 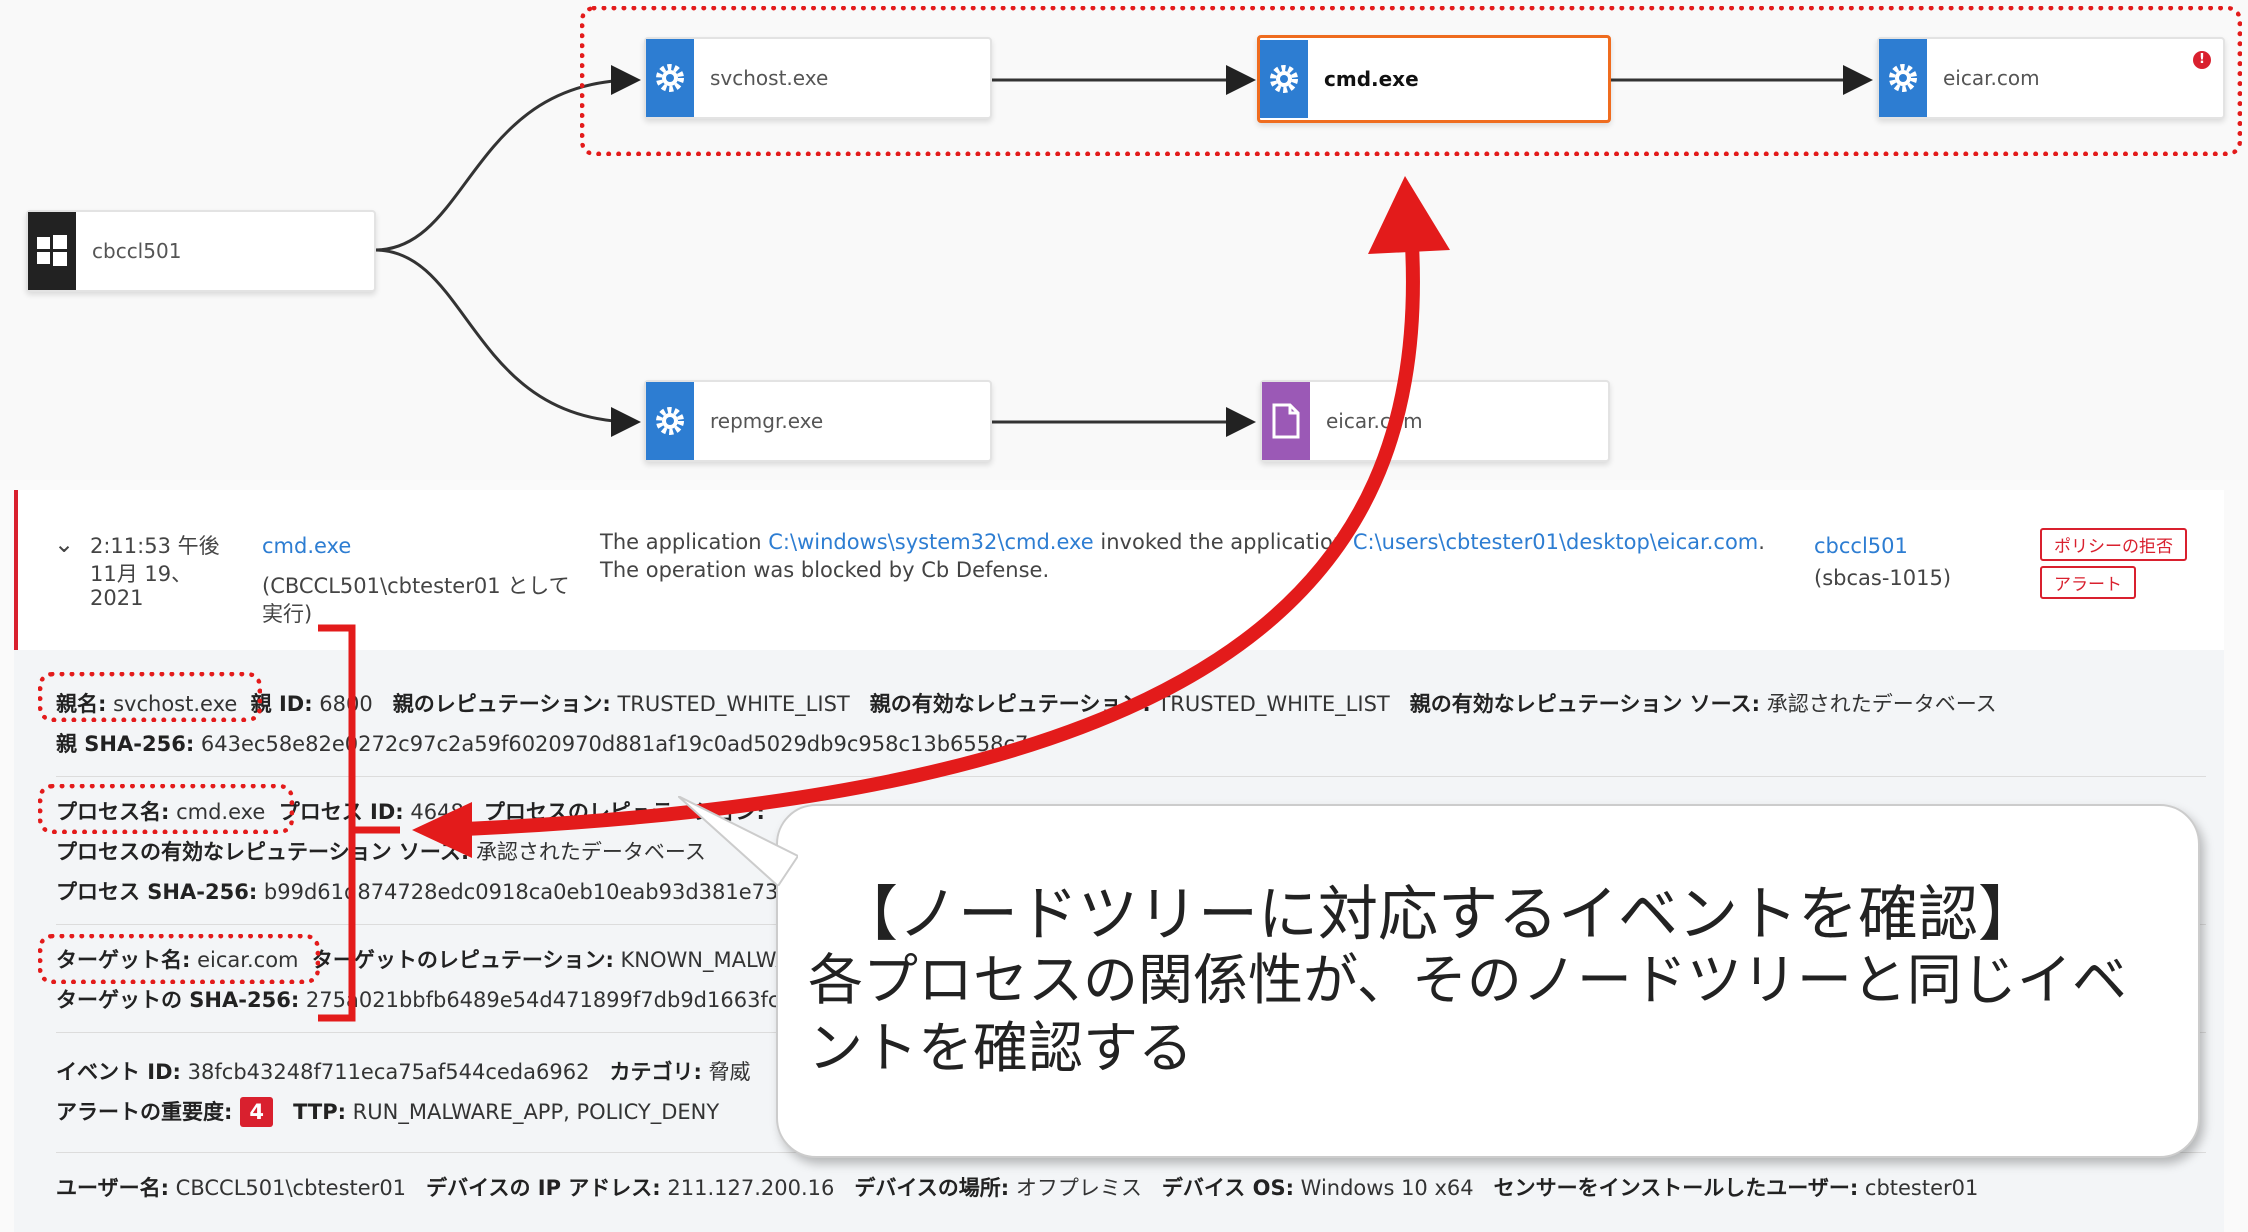 What do you see at coordinates (112, 1188) in the screenshot?
I see `key: ユーザー名:` at bounding box center [112, 1188].